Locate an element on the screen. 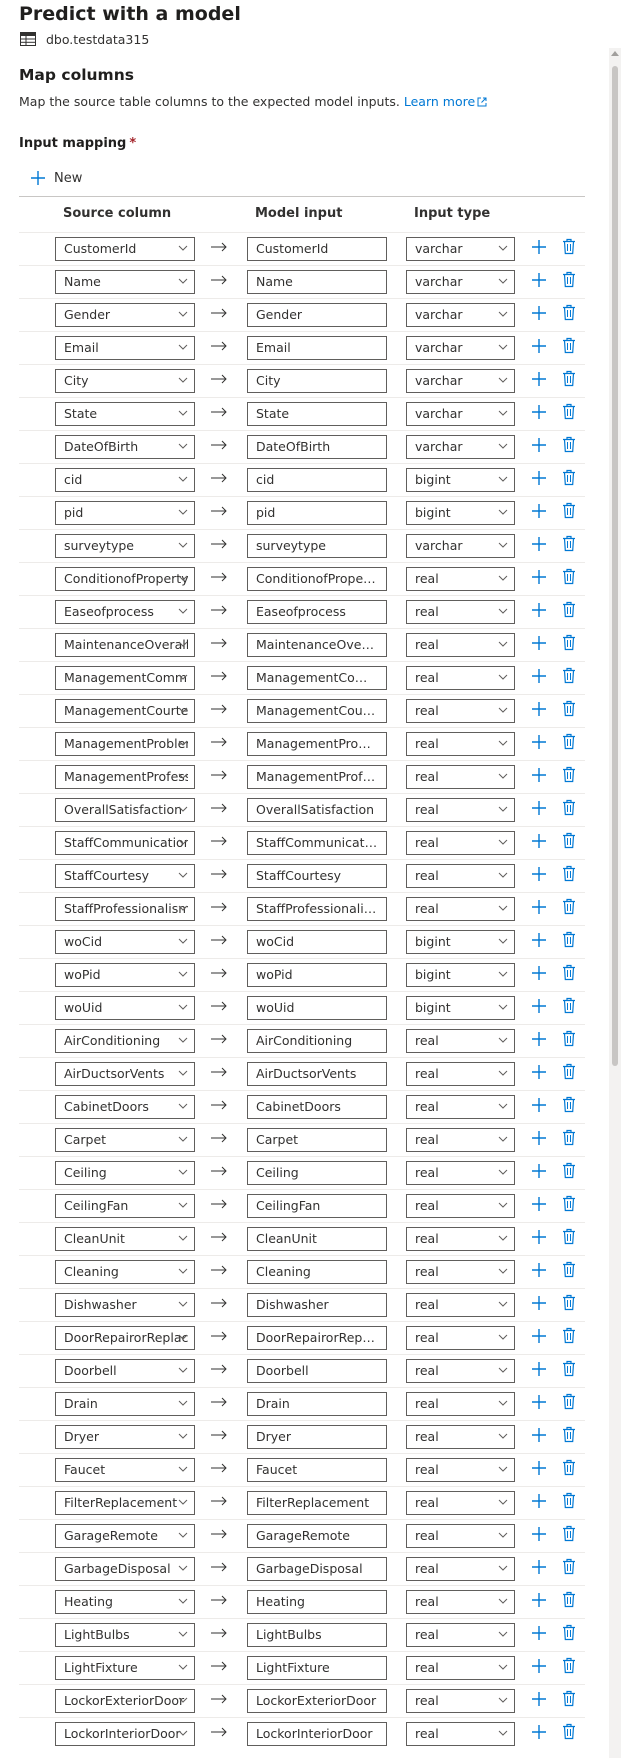 Image resolution: width=621 pixels, height=1758 pixels. source-column-dropdown: surveytype is located at coordinates (125, 546).